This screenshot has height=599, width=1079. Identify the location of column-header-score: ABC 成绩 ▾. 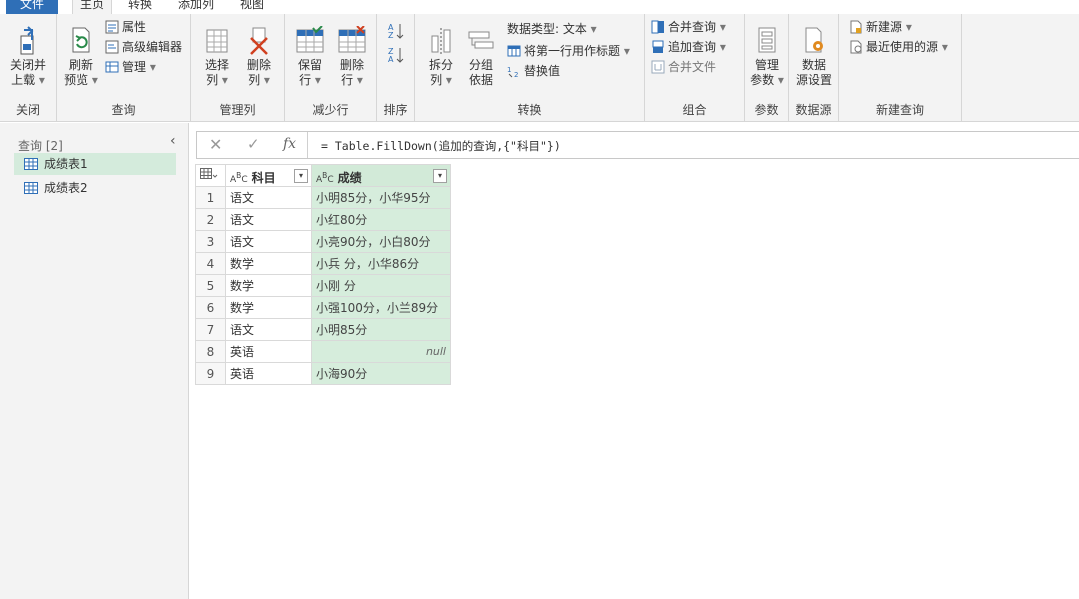
(381, 175).